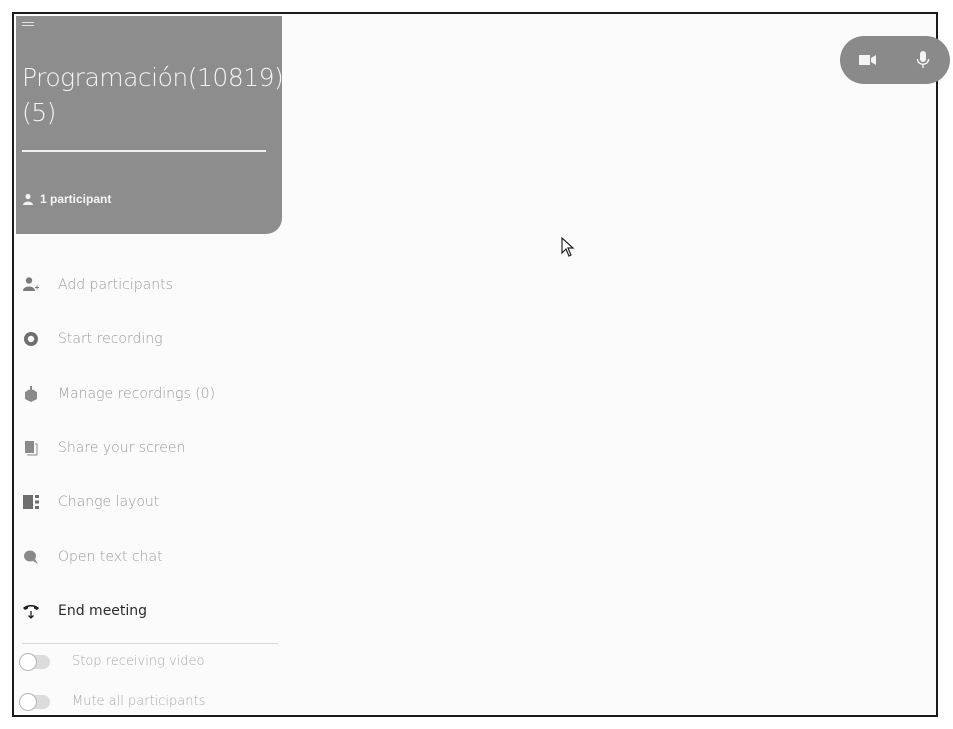 The height and width of the screenshot is (729, 953). I want to click on change-layout-item: Change layout, so click(90, 502).